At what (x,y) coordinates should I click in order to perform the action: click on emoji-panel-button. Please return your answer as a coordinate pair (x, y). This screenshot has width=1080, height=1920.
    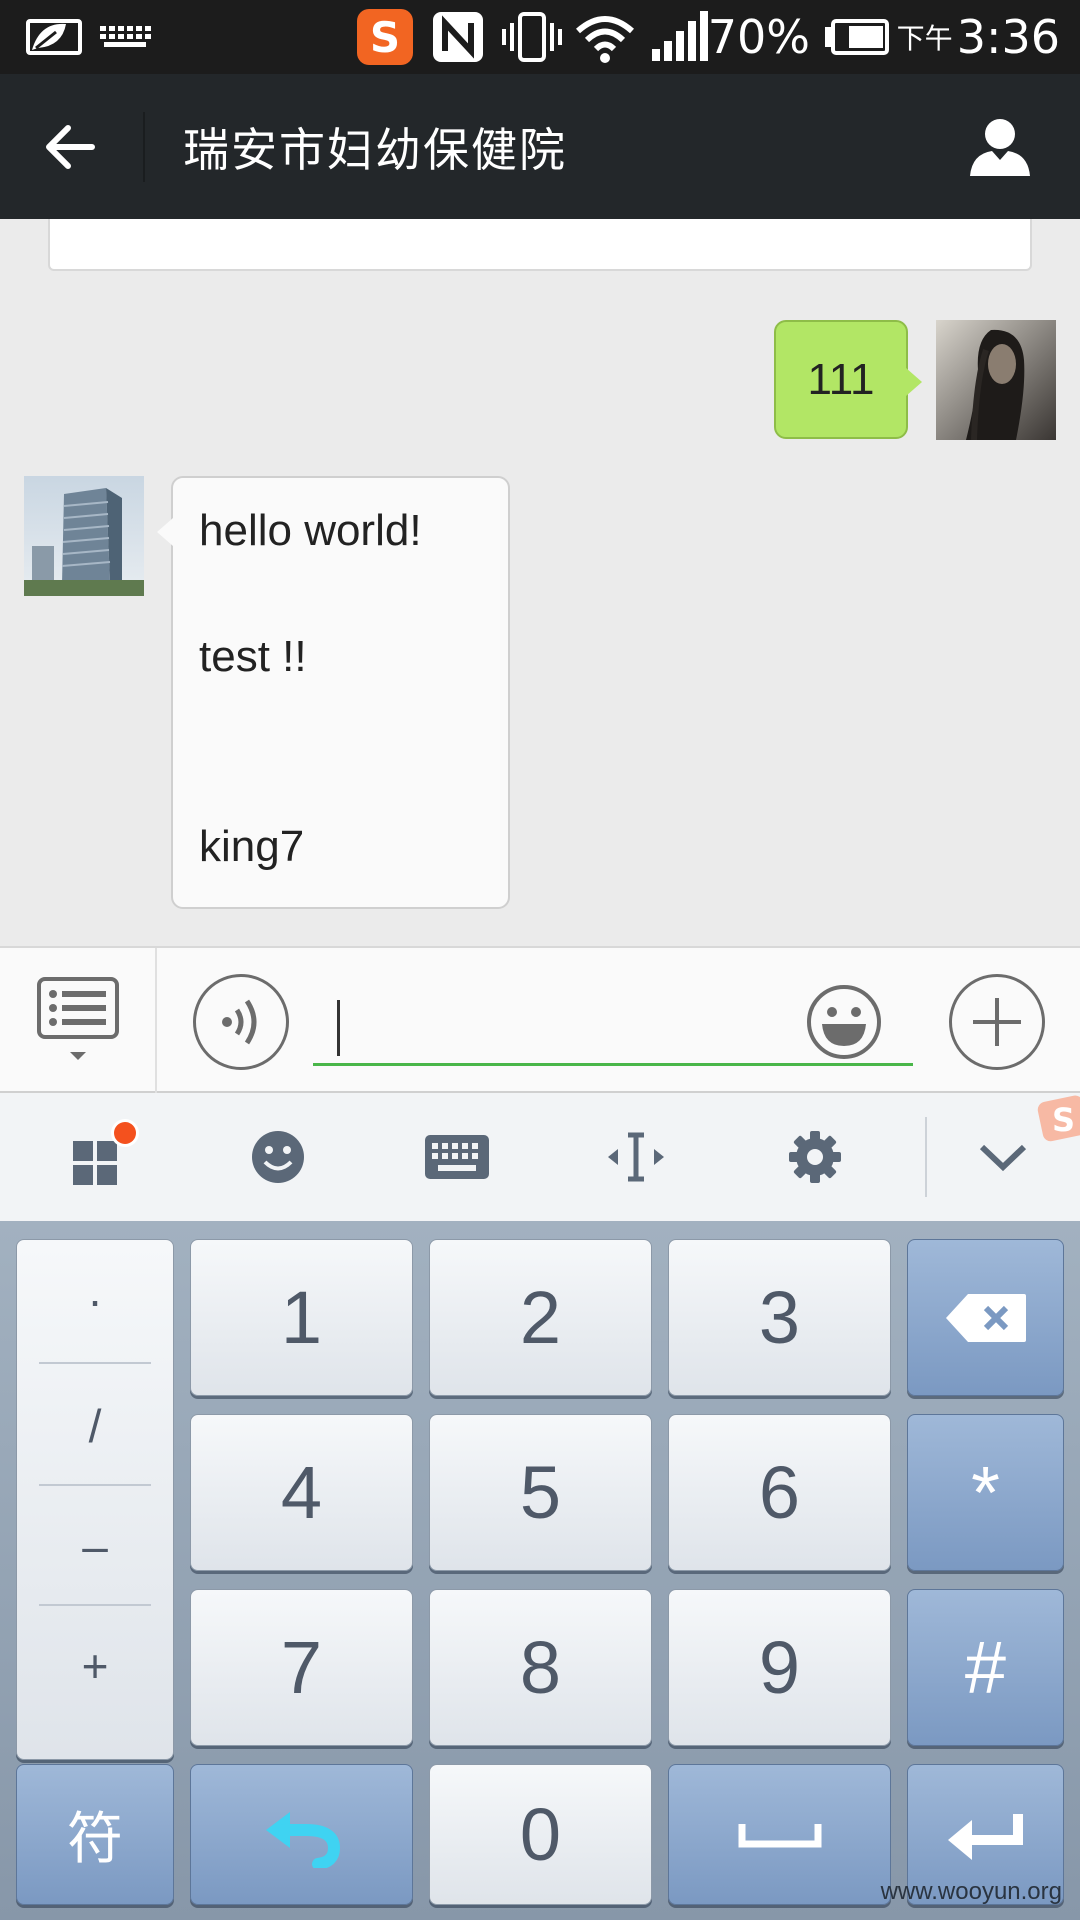
    Looking at the image, I should click on (278, 1157).